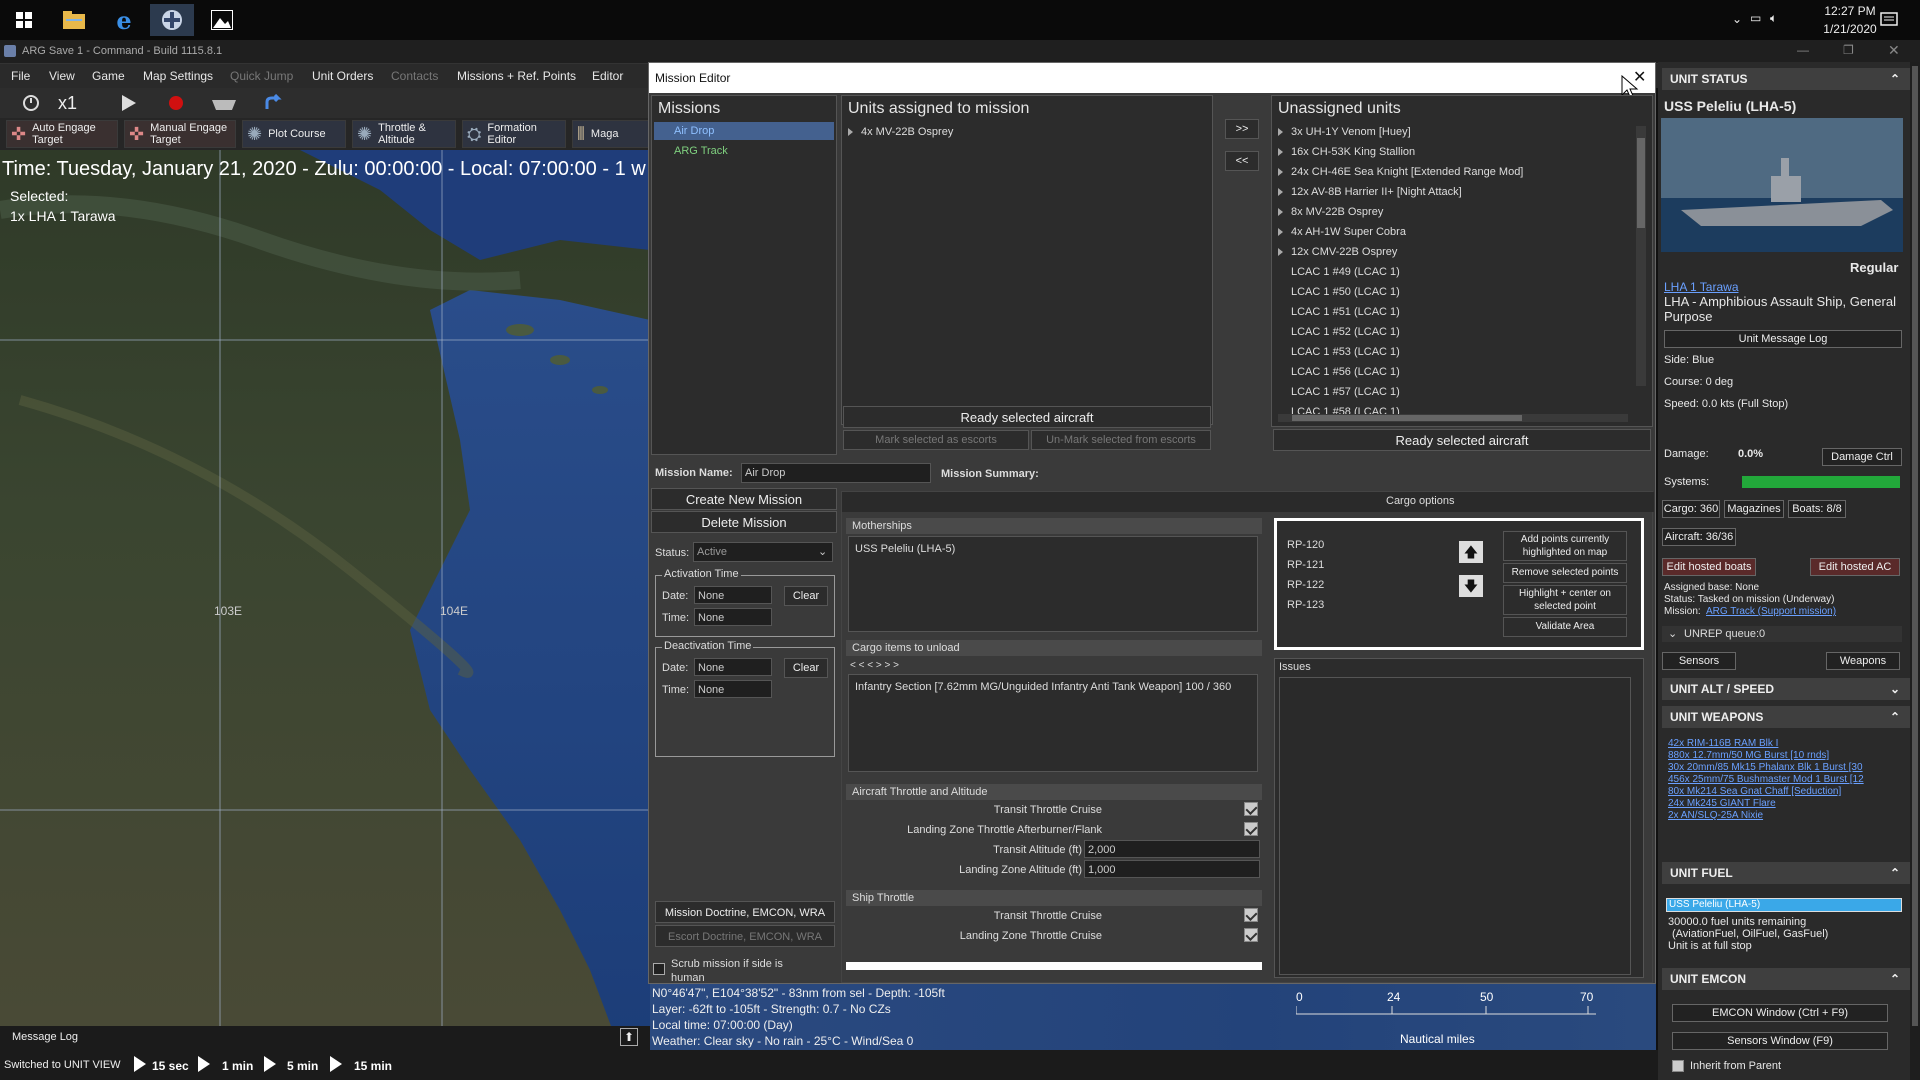  What do you see at coordinates (1848, 50) in the screenshot?
I see `restore-icon: ❐` at bounding box center [1848, 50].